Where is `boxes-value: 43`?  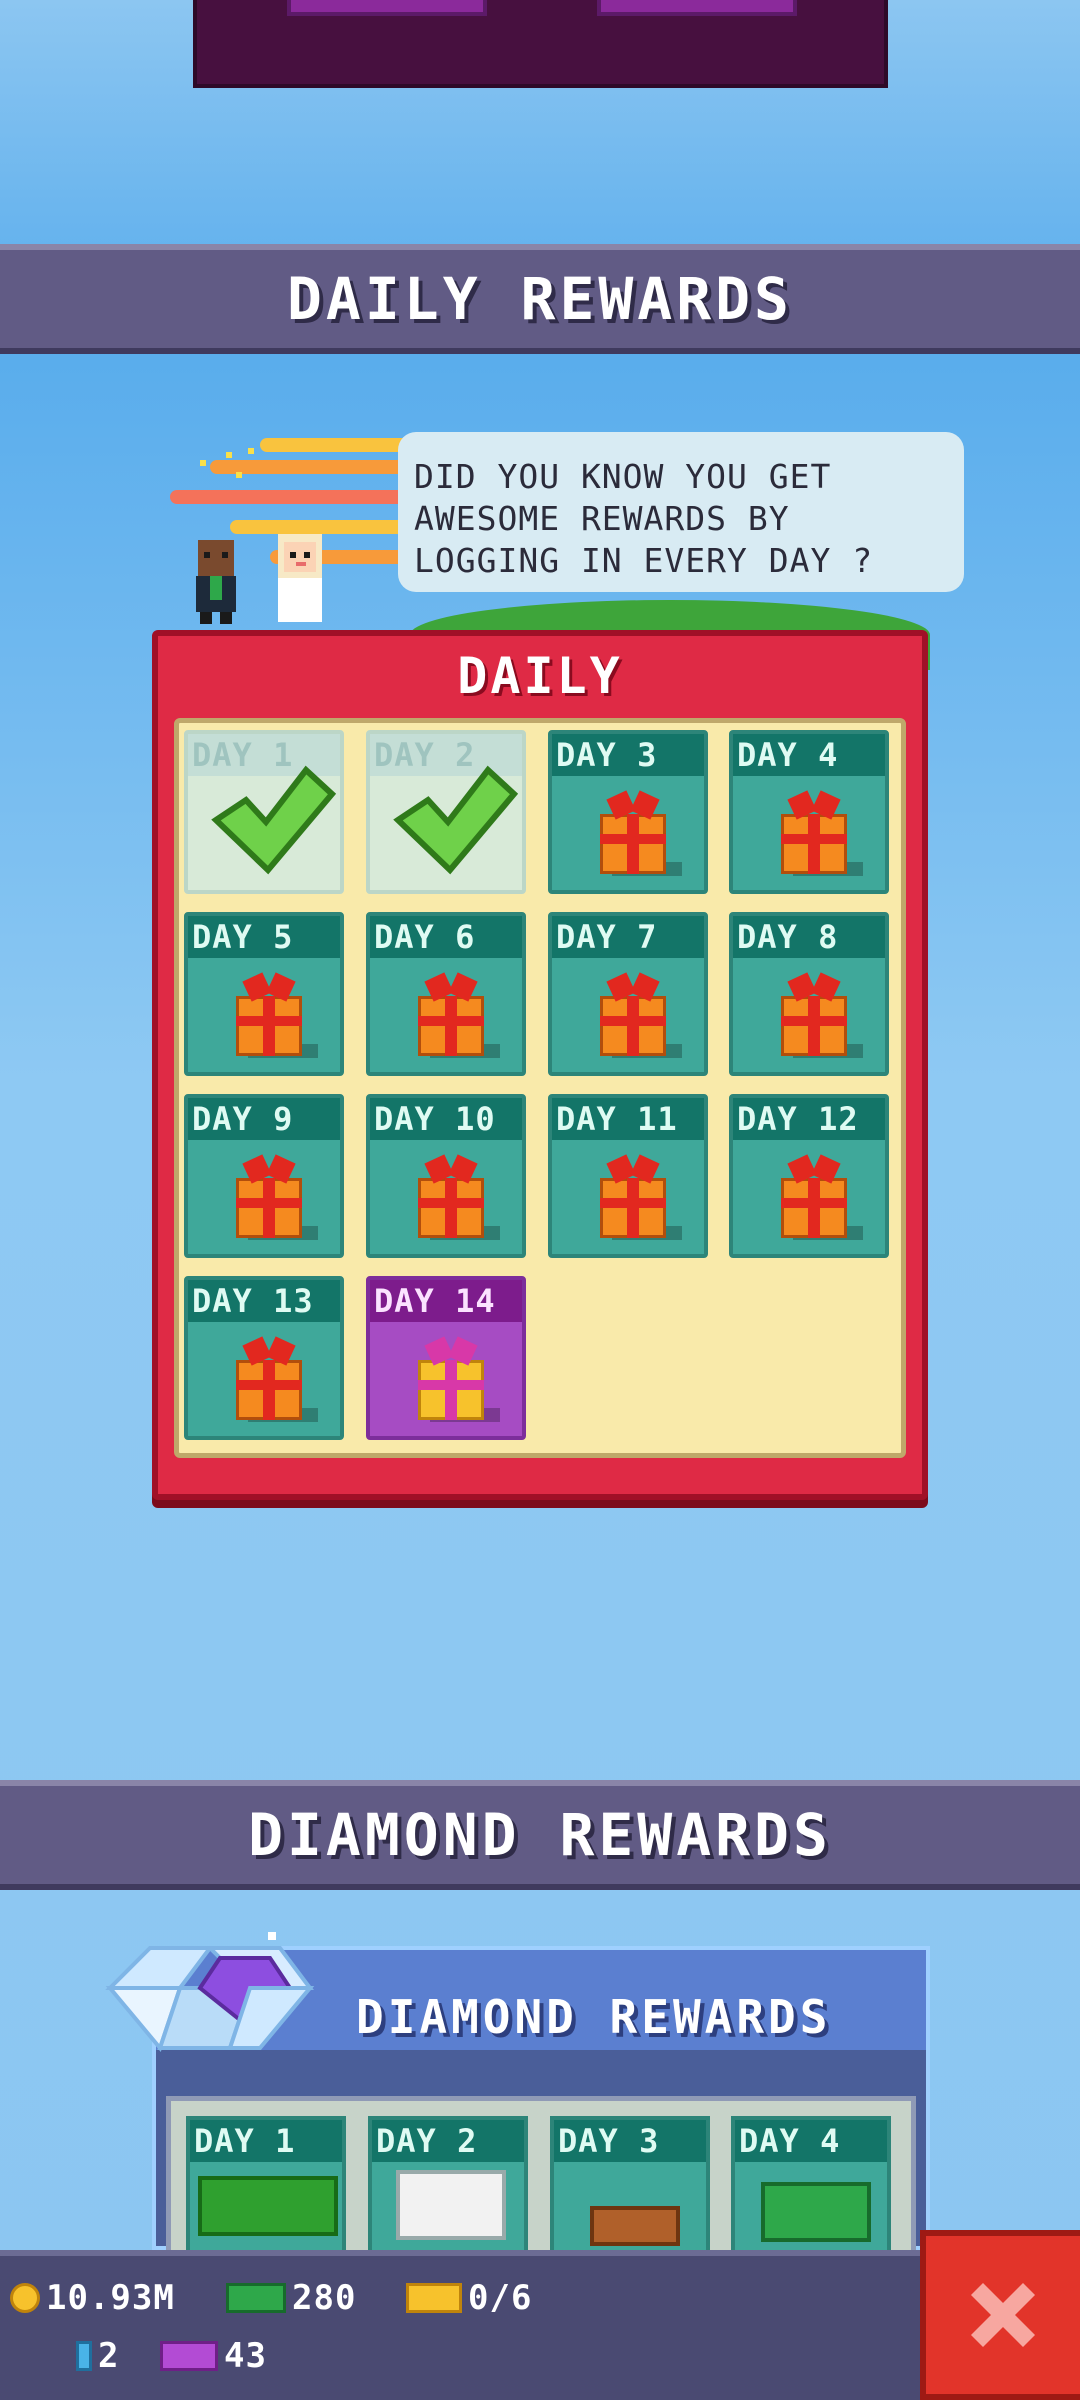
boxes-value: 43 is located at coordinates (245, 2356).